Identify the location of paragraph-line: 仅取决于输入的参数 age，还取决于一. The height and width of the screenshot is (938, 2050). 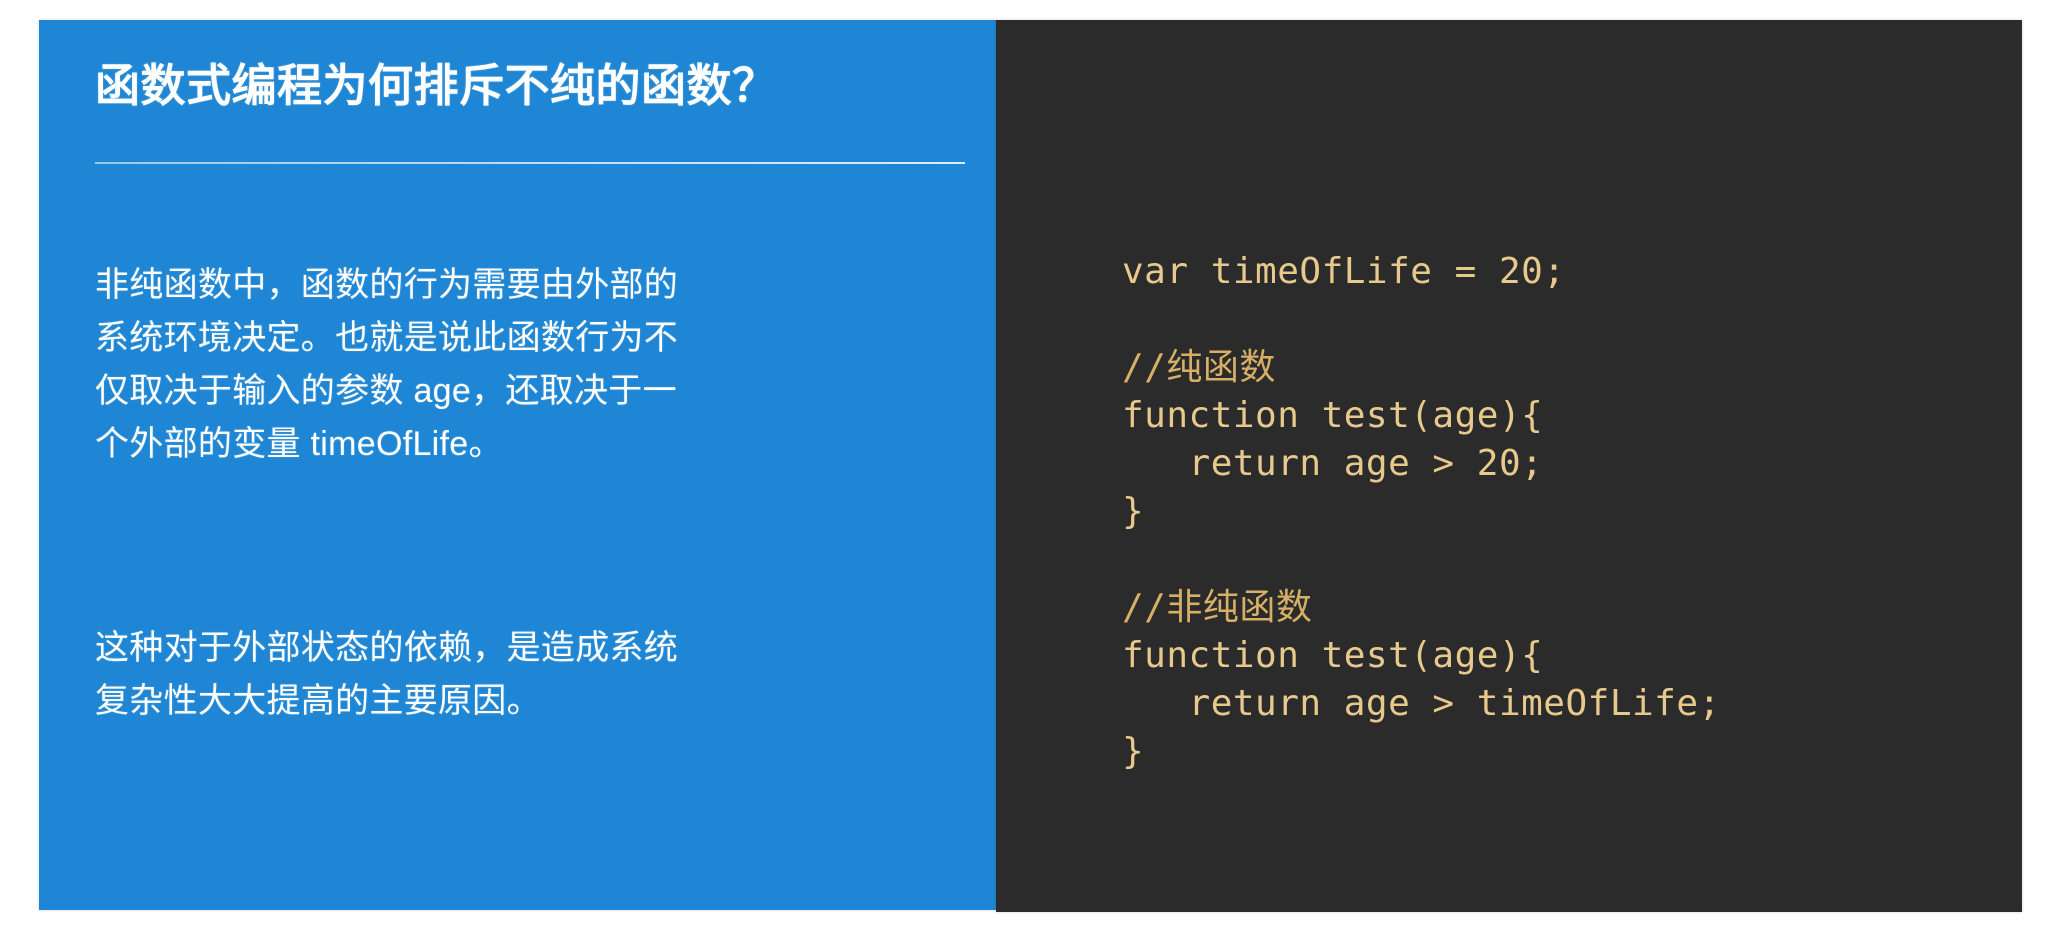
(386, 391).